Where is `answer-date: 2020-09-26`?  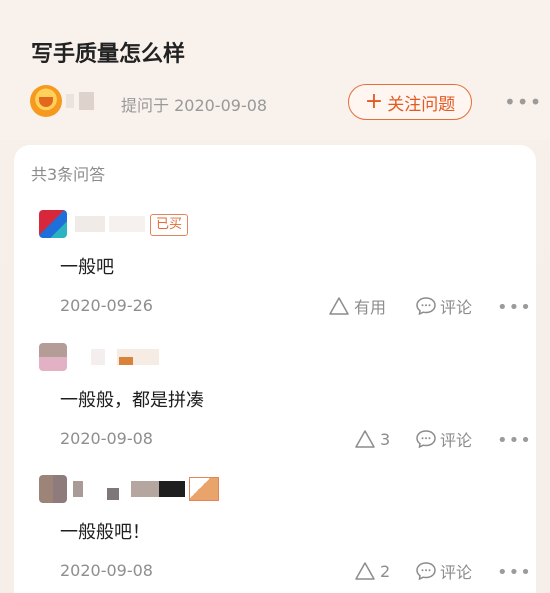
answer-date: 2020-09-26 is located at coordinates (106, 305).